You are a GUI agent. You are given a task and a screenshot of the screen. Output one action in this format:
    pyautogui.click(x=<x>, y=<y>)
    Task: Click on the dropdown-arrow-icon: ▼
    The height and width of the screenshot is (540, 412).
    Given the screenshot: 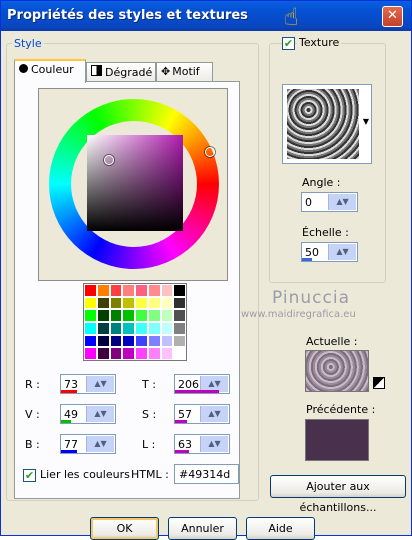 What is the action you would take?
    pyautogui.click(x=366, y=121)
    